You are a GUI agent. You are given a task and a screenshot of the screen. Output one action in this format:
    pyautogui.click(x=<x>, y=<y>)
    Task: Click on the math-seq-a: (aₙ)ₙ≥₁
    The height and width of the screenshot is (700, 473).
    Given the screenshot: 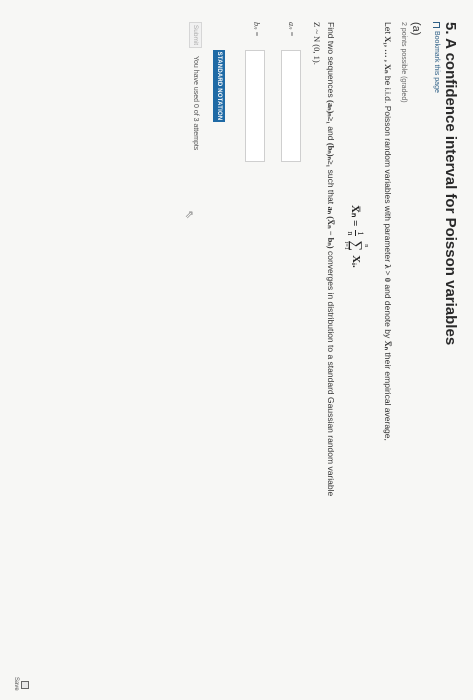 What is the action you would take?
    pyautogui.click(x=331, y=111)
    